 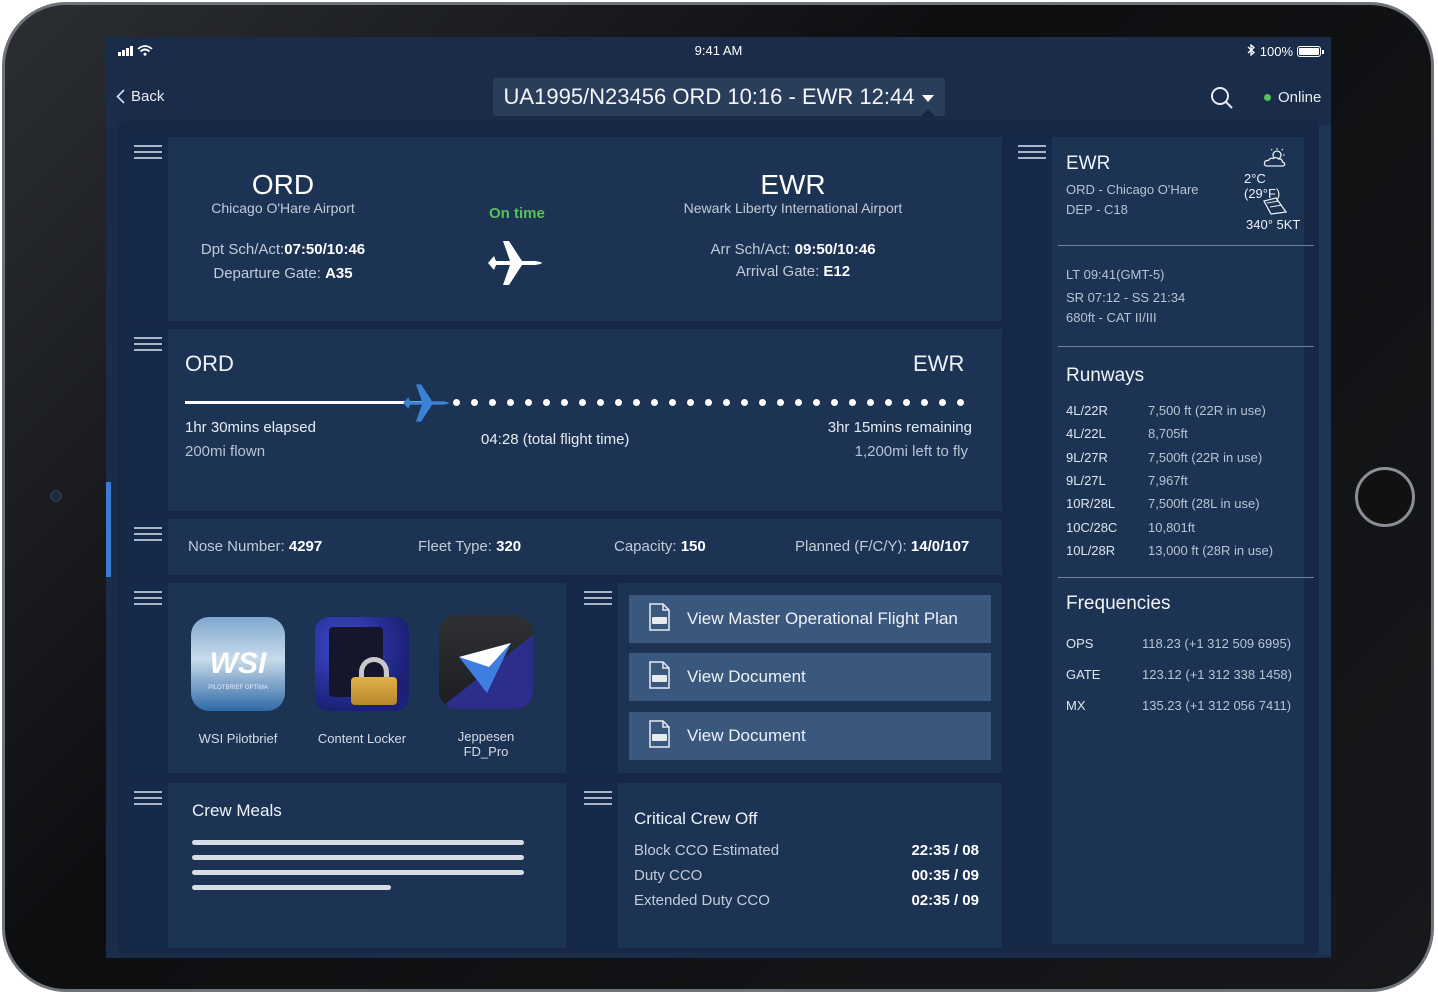 What do you see at coordinates (1091, 504) in the screenshot?
I see `runway-name: 10R/28L` at bounding box center [1091, 504].